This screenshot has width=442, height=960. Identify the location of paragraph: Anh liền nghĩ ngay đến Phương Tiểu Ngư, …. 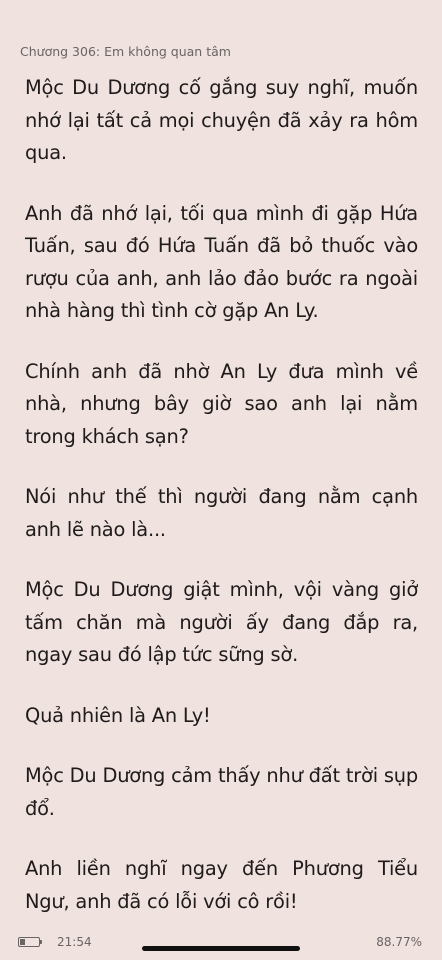
(221, 885).